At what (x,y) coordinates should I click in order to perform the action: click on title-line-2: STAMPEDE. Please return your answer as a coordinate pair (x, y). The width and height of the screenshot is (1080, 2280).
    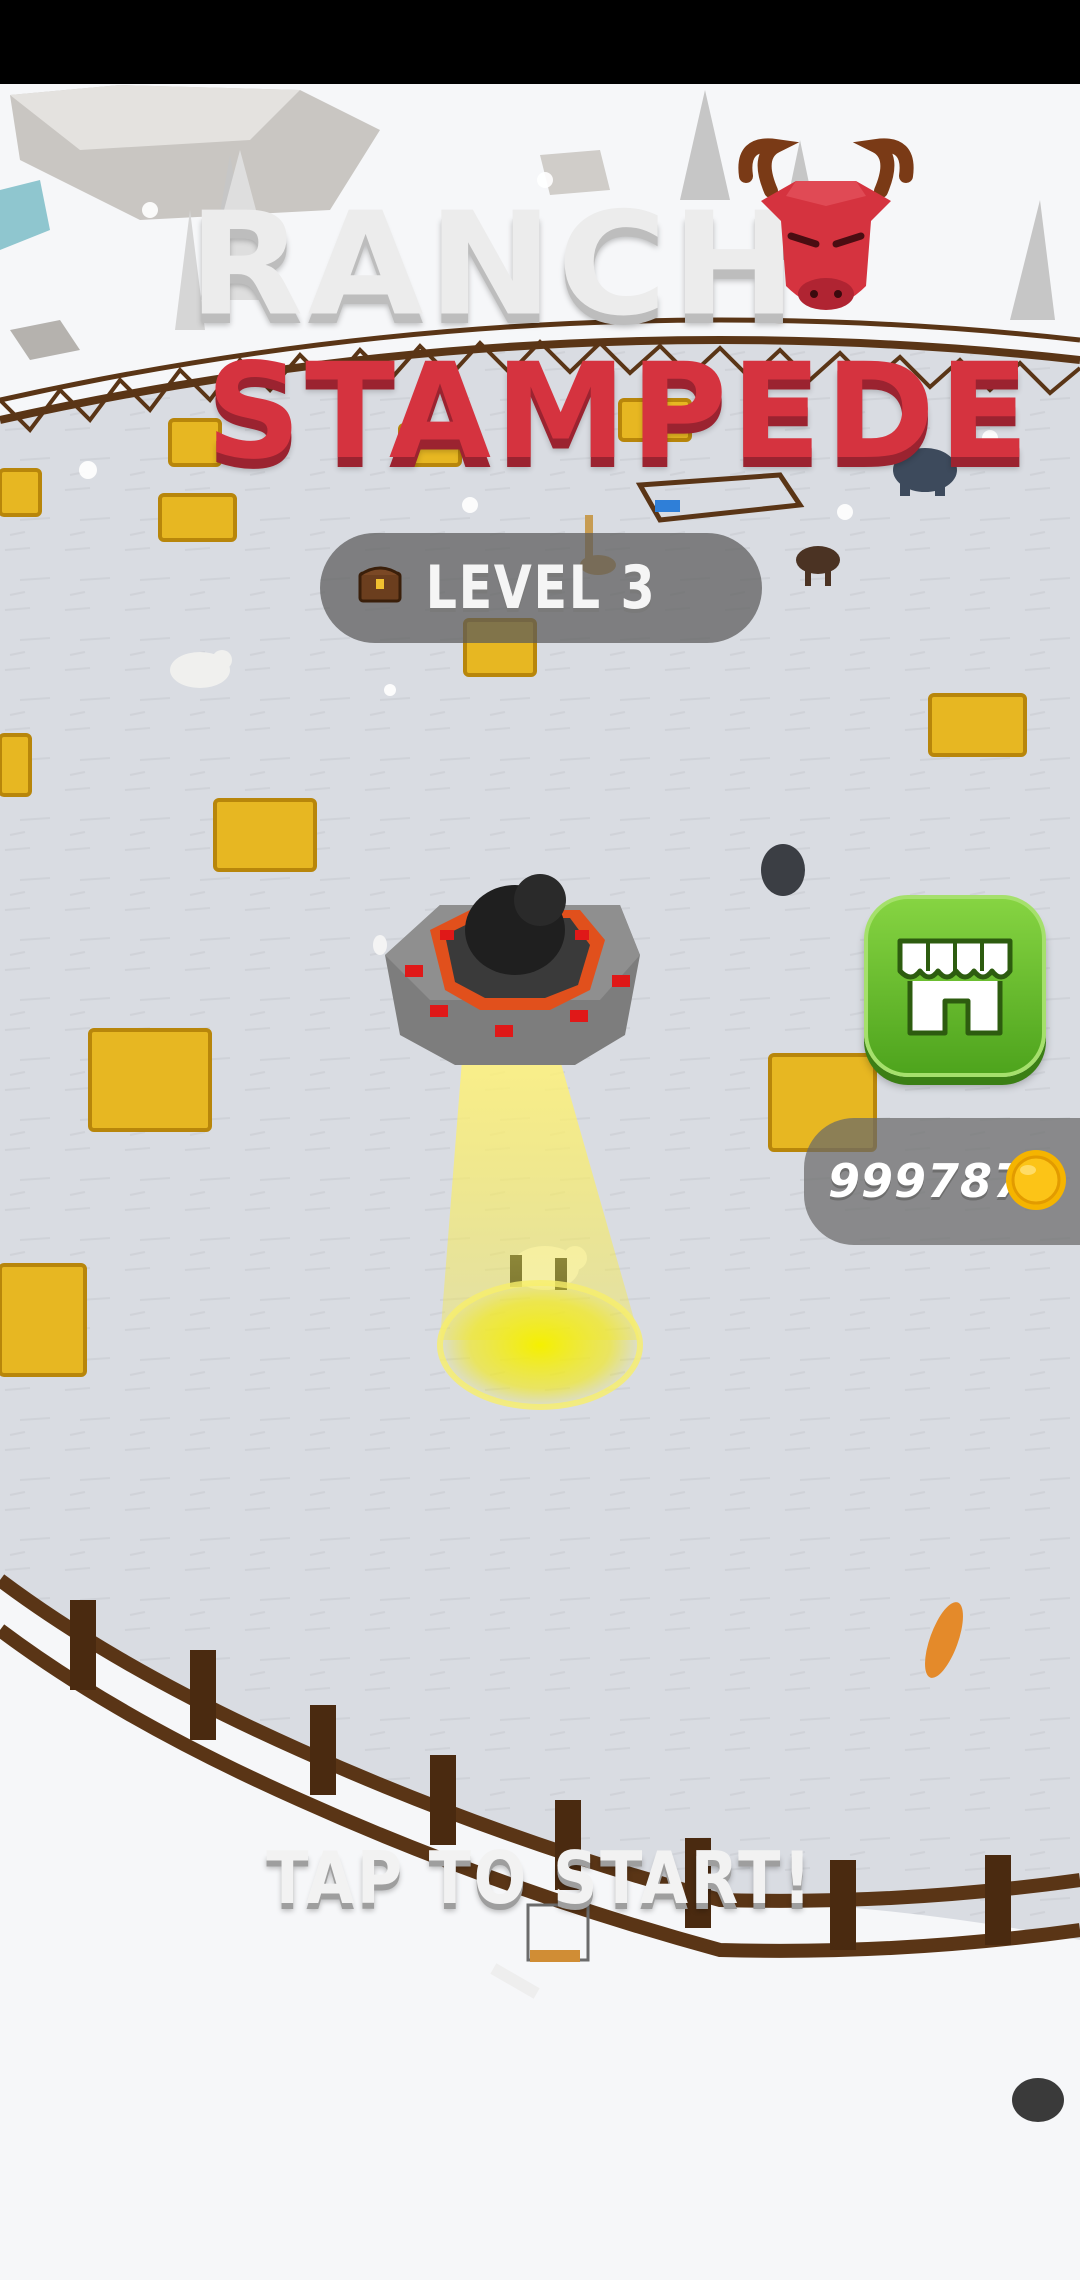
    Looking at the image, I should click on (620, 412).